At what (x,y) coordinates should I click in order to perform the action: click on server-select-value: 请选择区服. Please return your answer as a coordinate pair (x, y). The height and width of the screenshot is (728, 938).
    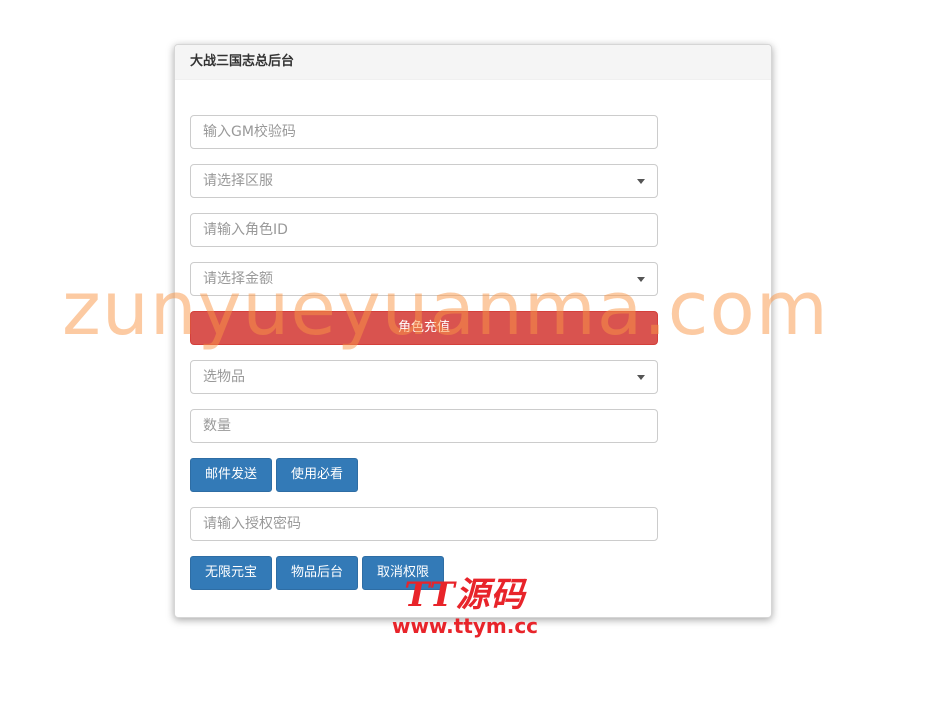
    Looking at the image, I should click on (238, 181).